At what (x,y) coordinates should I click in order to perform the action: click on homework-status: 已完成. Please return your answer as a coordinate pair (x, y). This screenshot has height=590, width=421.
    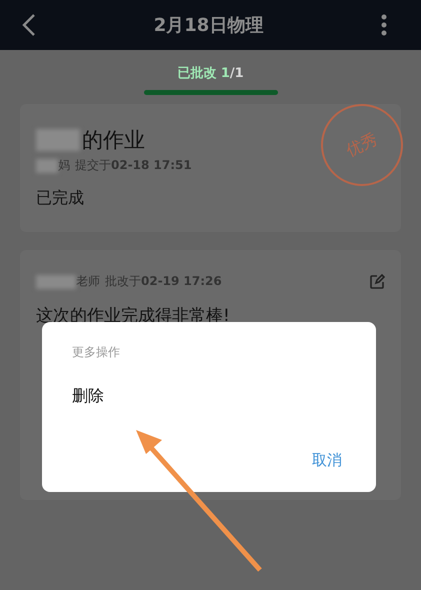
    Looking at the image, I should click on (60, 198).